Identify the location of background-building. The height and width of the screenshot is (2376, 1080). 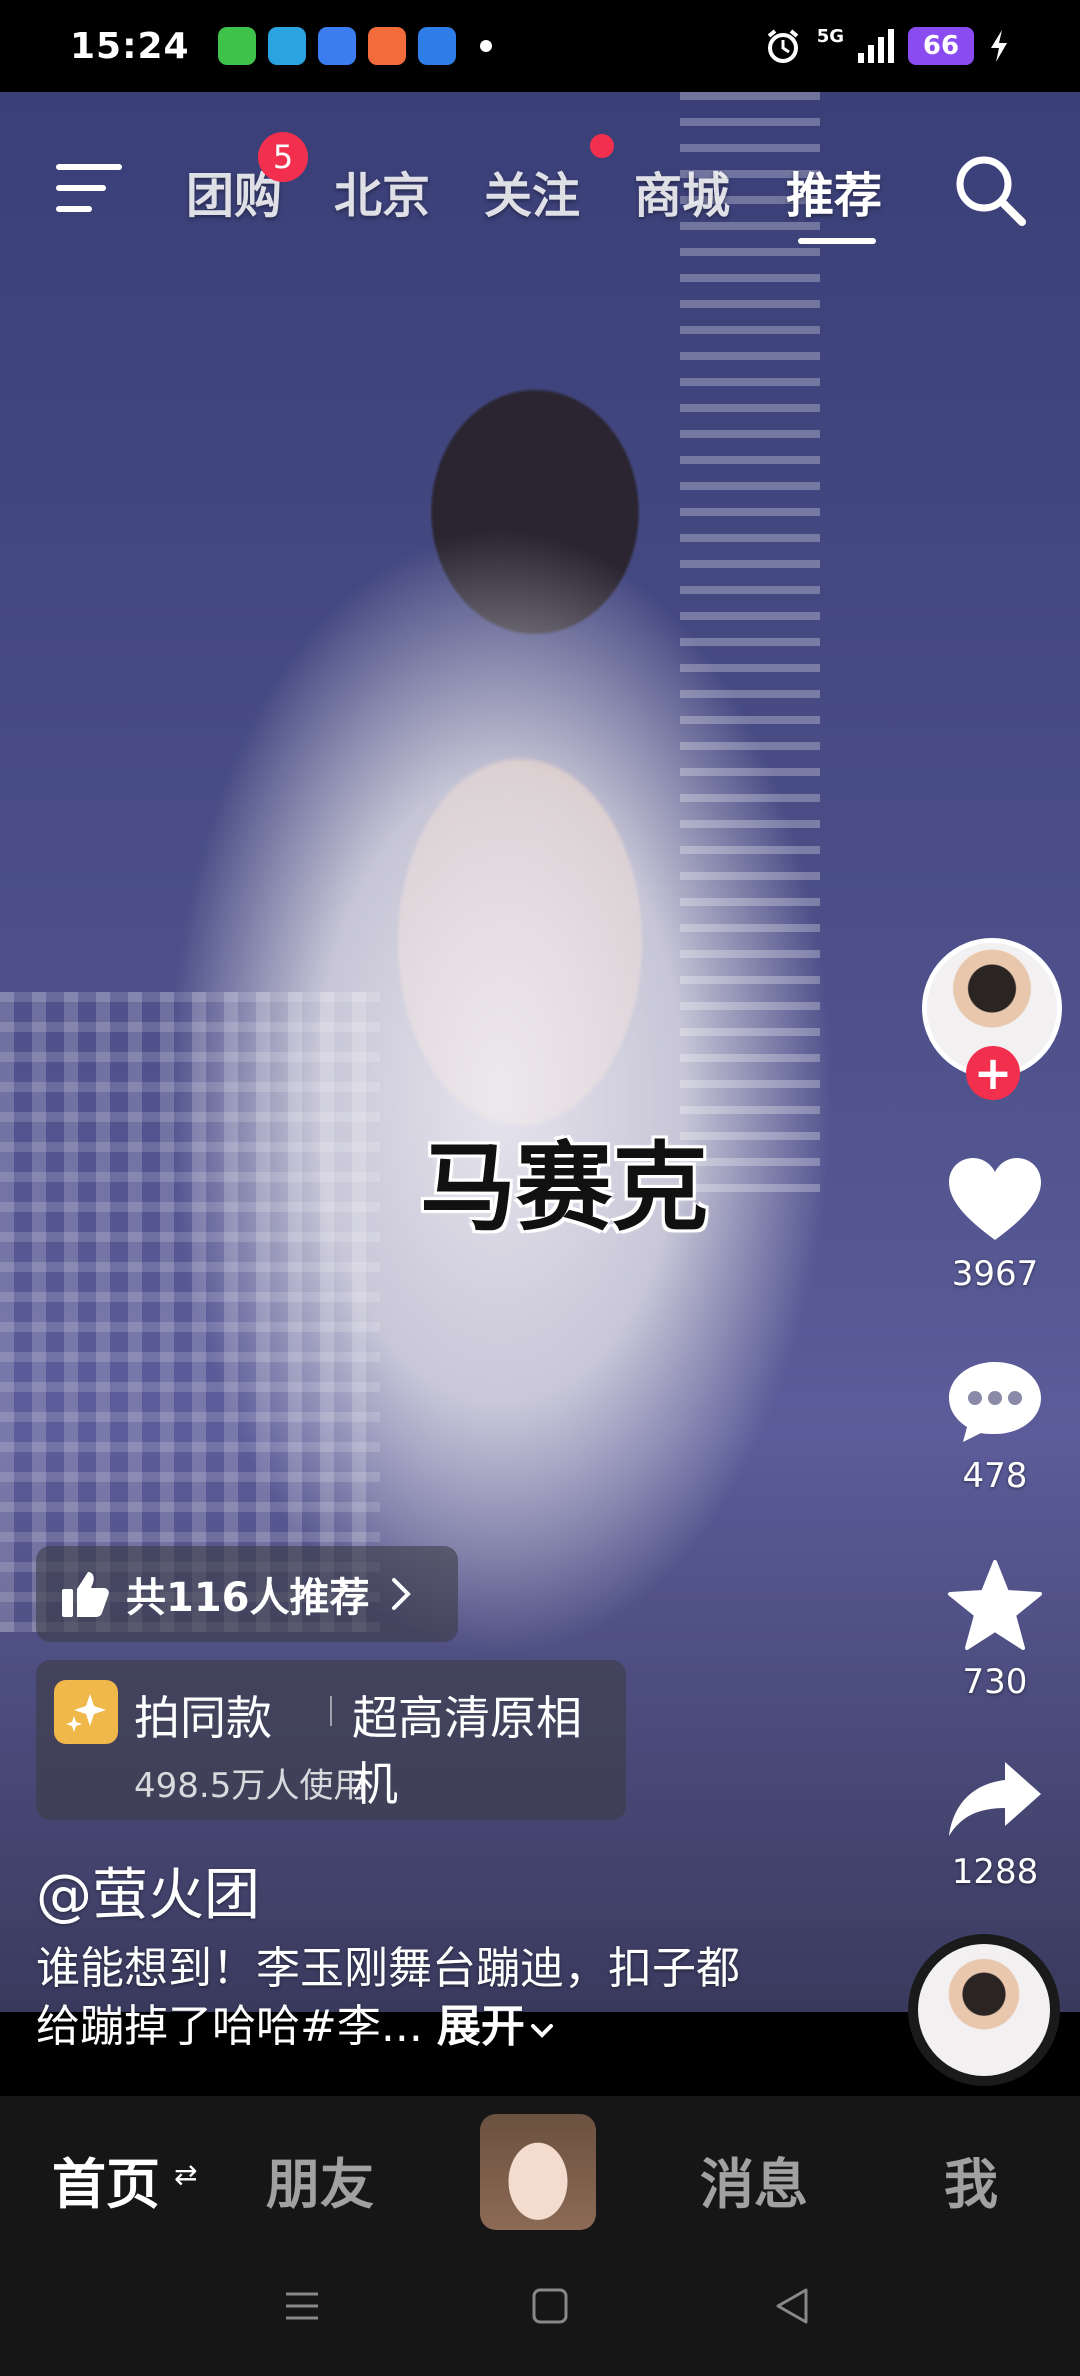
(750, 642).